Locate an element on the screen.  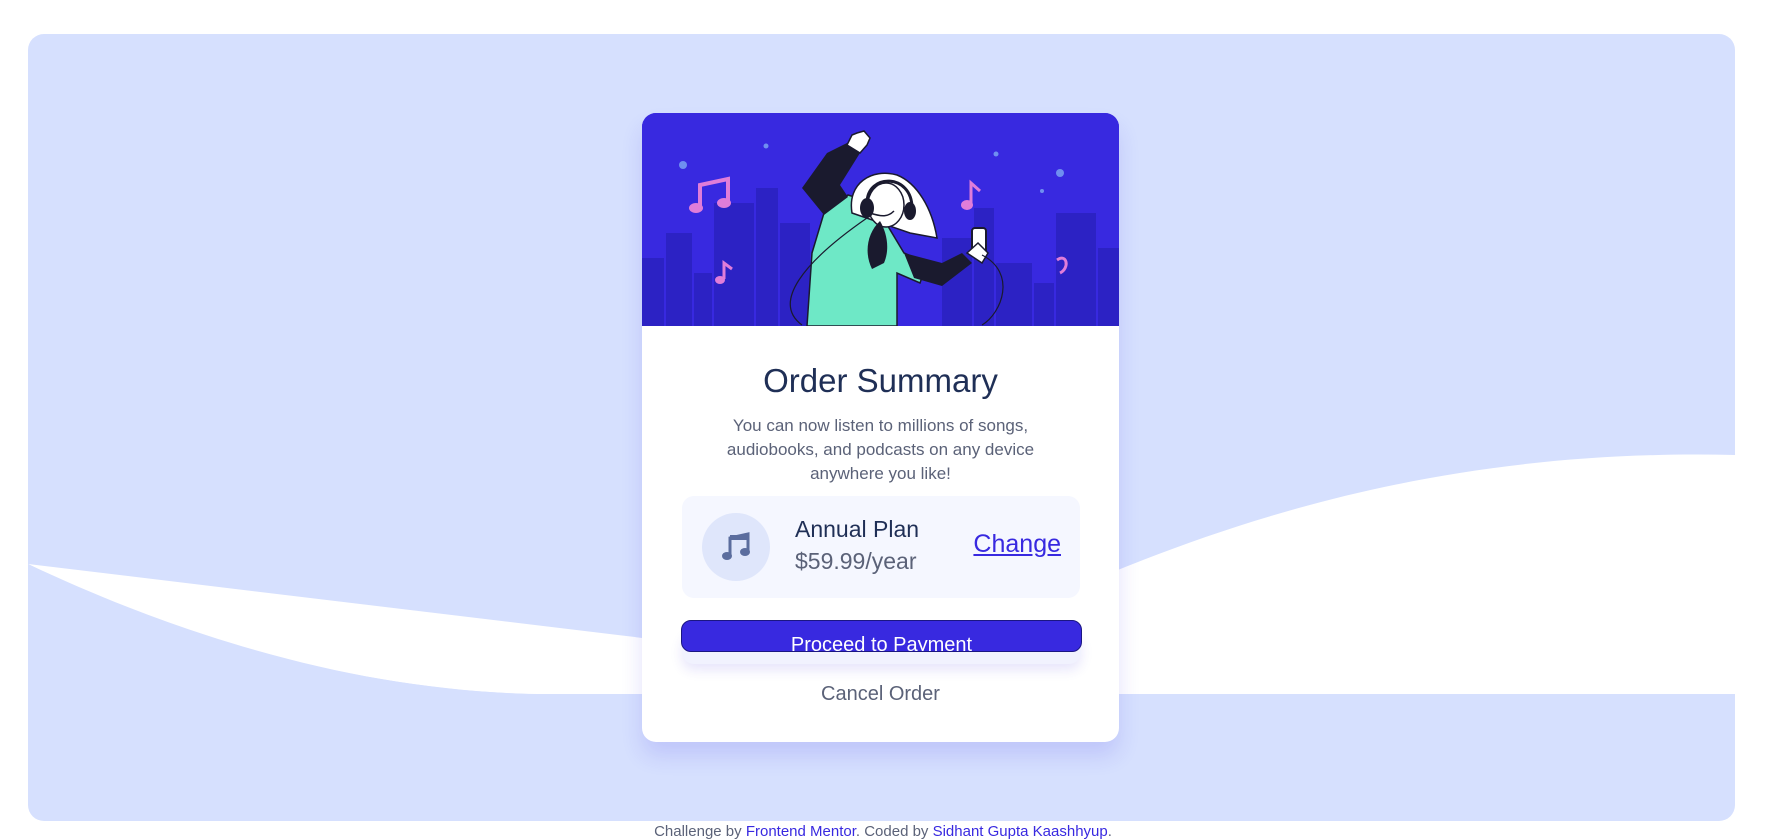
plan-summary: Annual Plan $59.99/year Change is located at coordinates (881, 547).